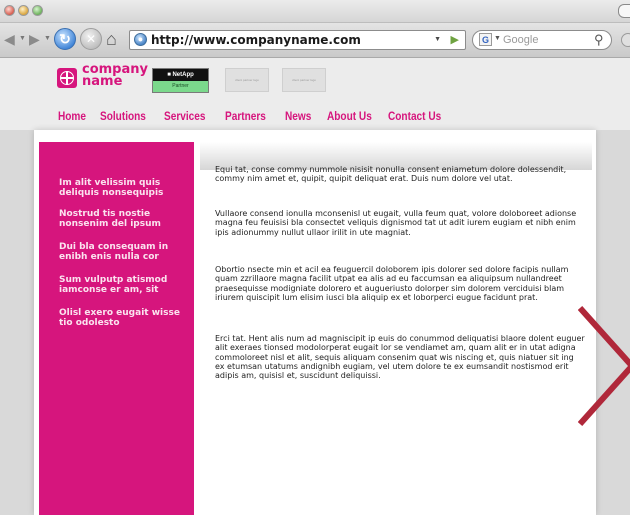 Image resolution: width=630 pixels, height=515 pixels. Describe the element at coordinates (437, 39) in the screenshot. I see `url-history-dropdown: ▼` at that location.